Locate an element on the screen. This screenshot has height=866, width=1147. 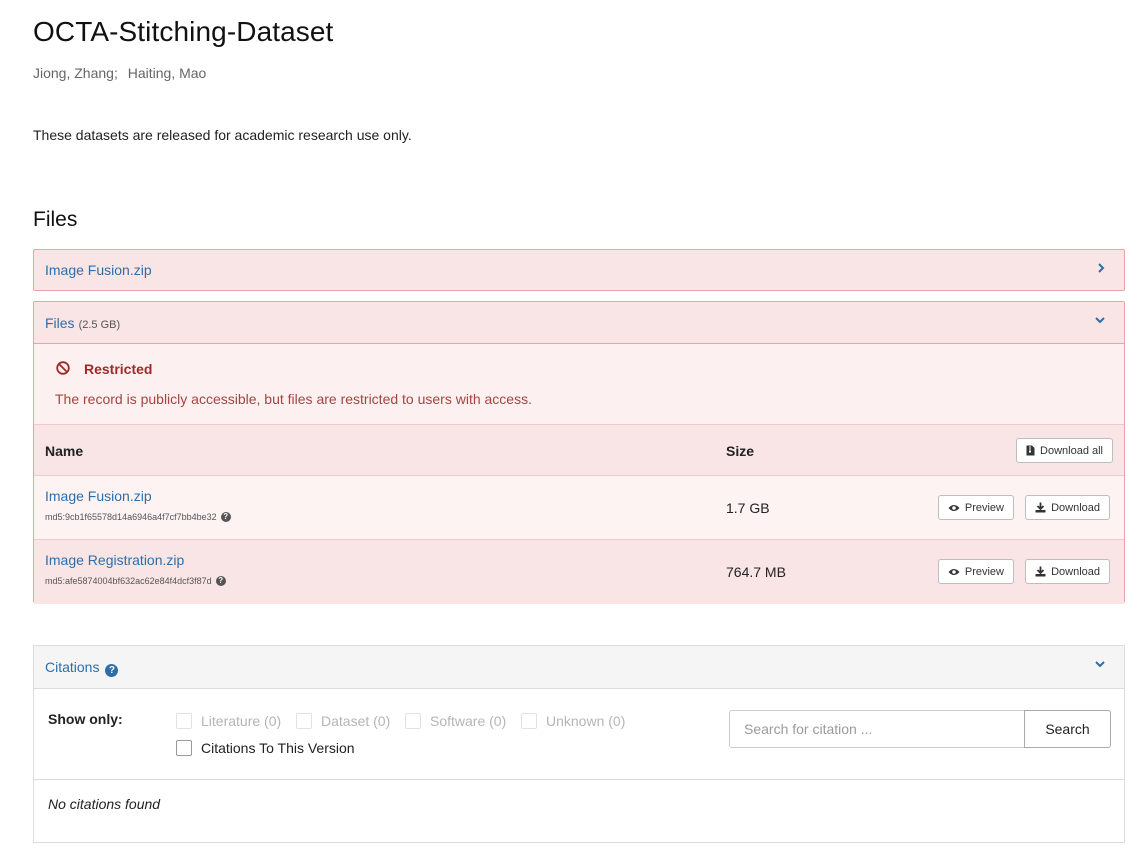
no-citations-message: No citations found is located at coordinates (104, 804).